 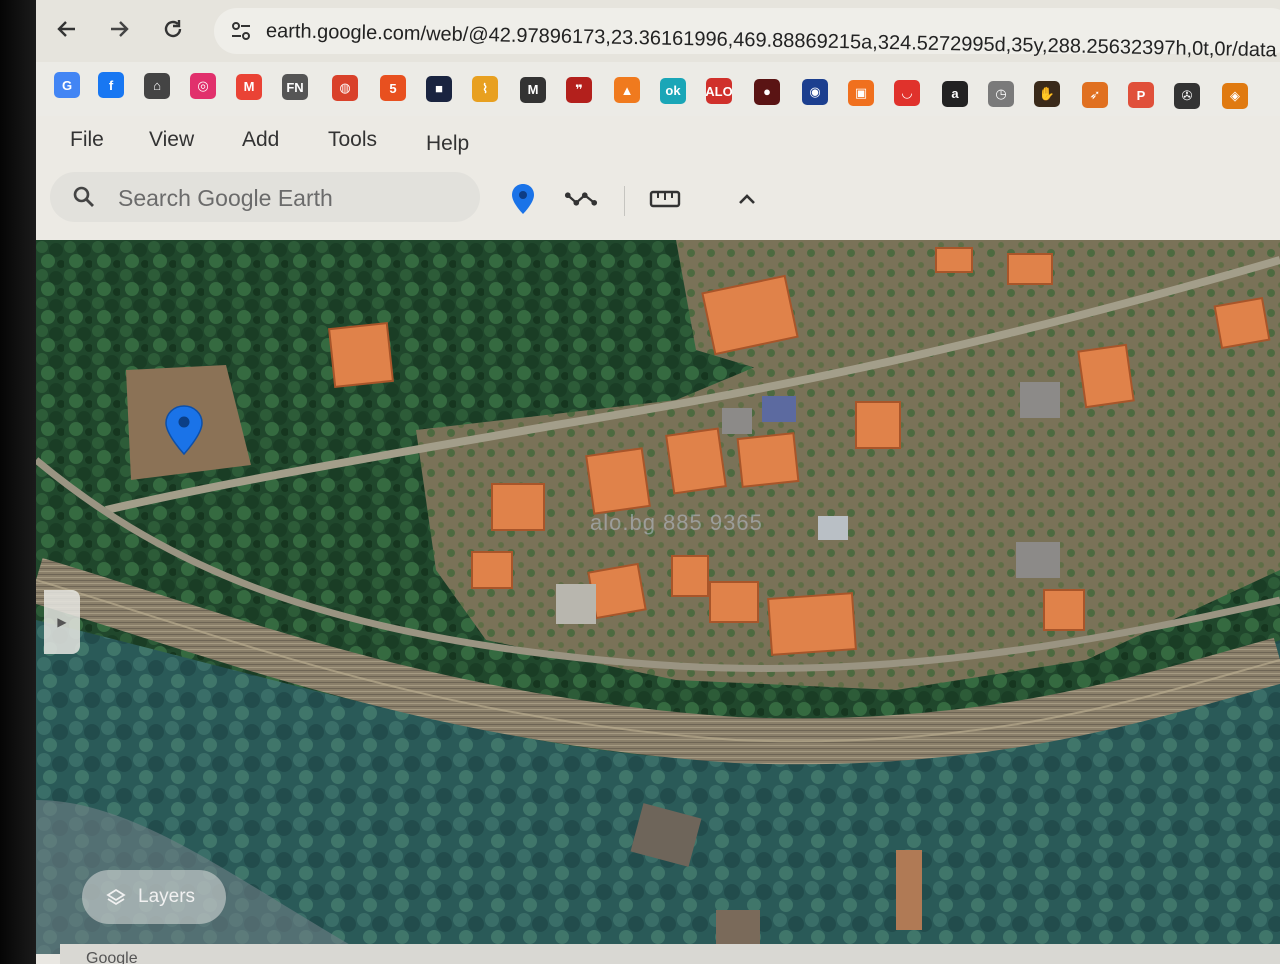 I want to click on bookmark-teal-app-icon: ok, so click(x=673, y=90).